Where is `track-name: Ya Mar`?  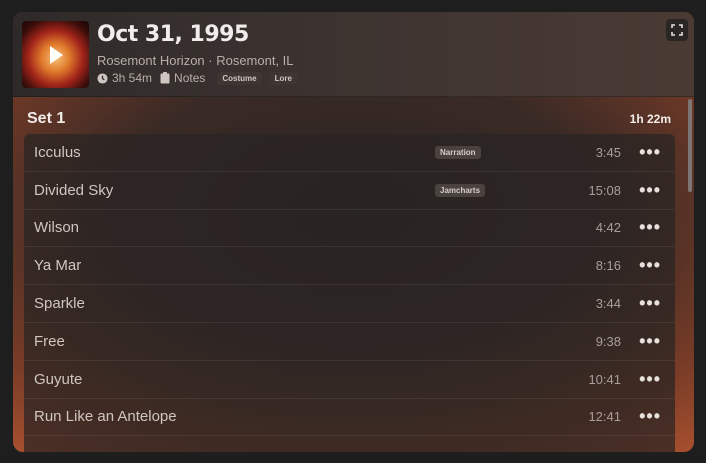 track-name: Ya Mar is located at coordinates (58, 266).